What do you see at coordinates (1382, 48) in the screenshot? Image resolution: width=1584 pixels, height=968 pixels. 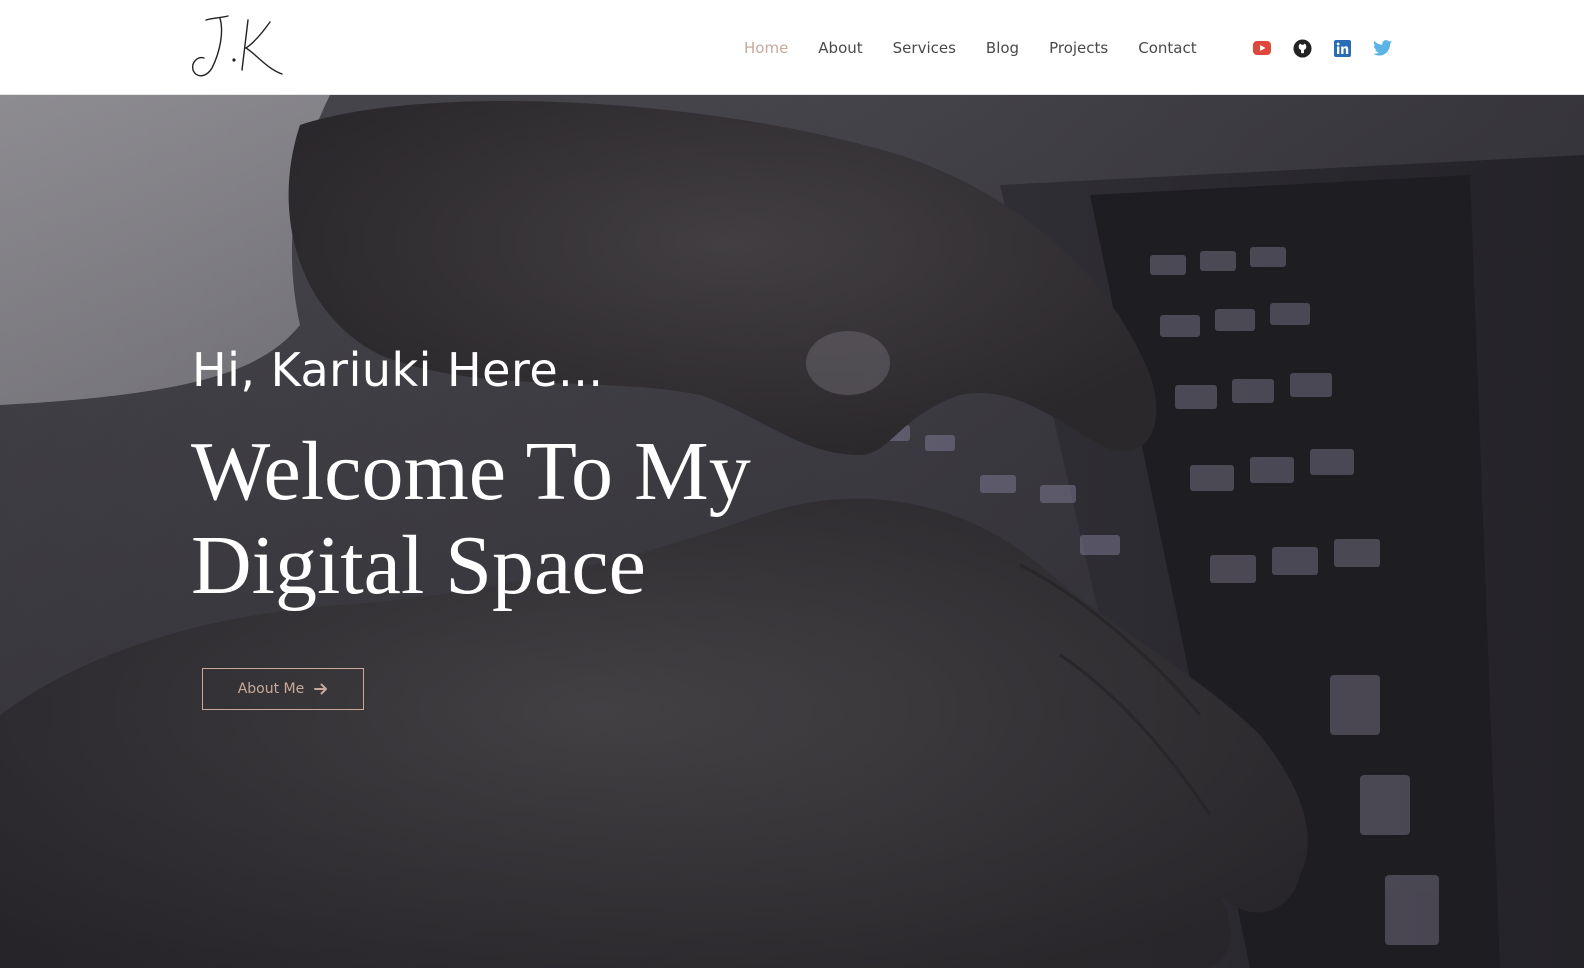 I see `twitter-icon` at bounding box center [1382, 48].